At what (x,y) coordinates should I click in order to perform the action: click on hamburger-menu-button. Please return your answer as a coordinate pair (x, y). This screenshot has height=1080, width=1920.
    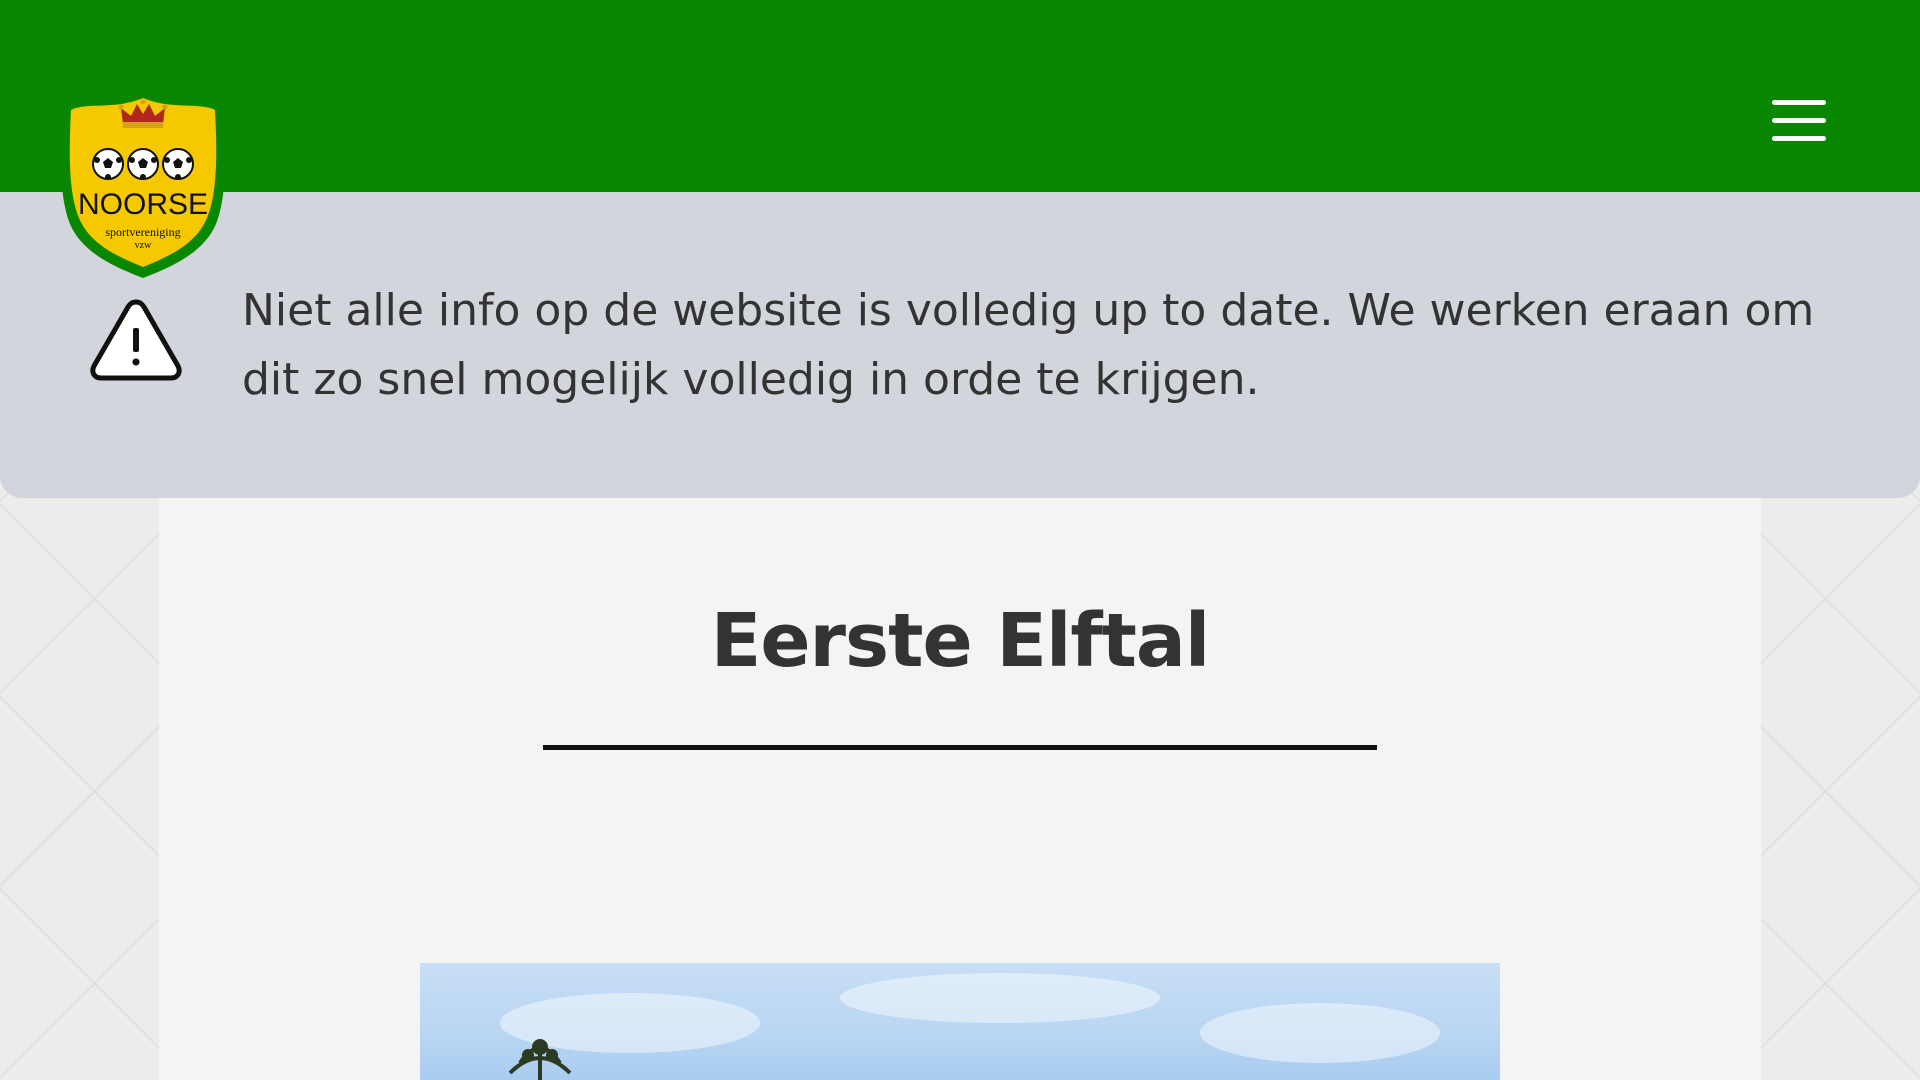
    Looking at the image, I should click on (1799, 121).